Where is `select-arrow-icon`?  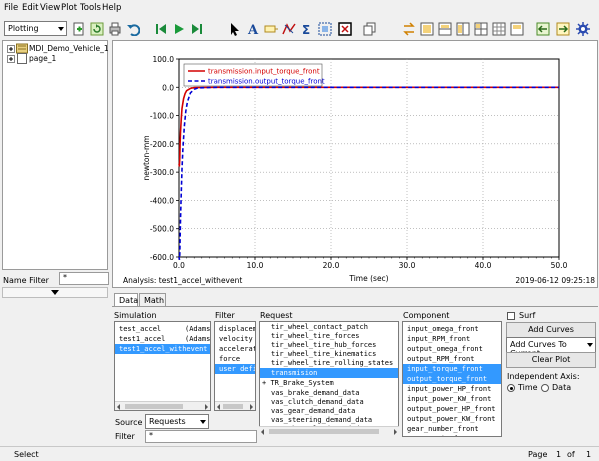 select-arrow-icon is located at coordinates (235, 29).